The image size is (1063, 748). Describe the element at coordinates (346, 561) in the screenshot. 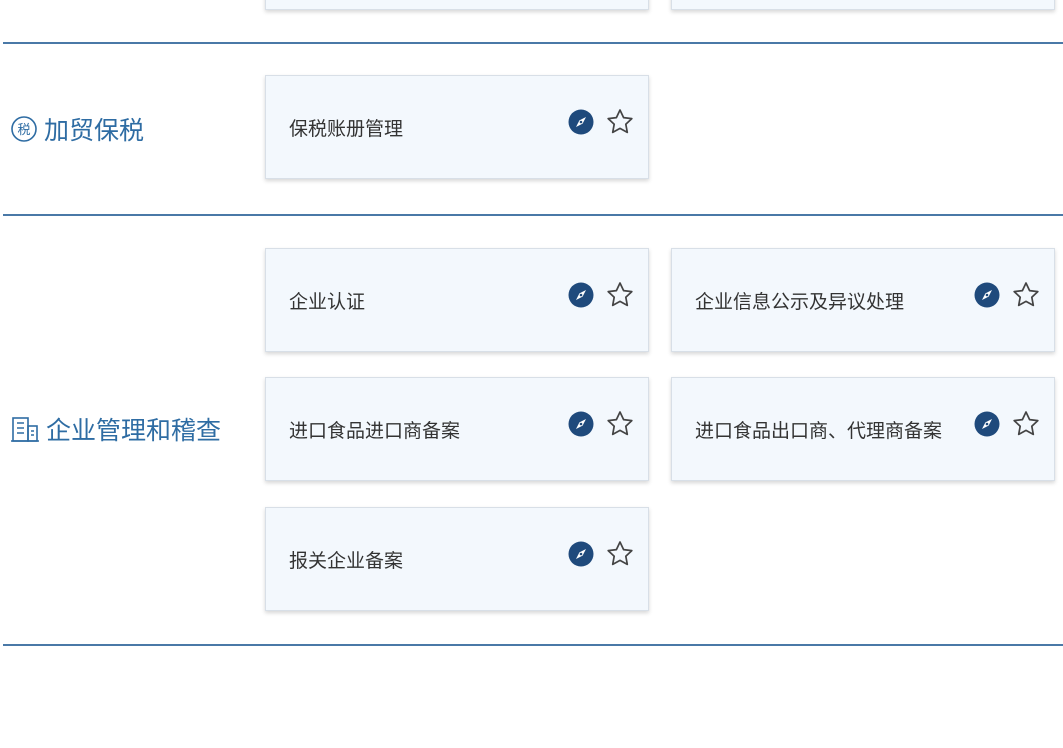

I see `card-label: 报关企业备案` at that location.